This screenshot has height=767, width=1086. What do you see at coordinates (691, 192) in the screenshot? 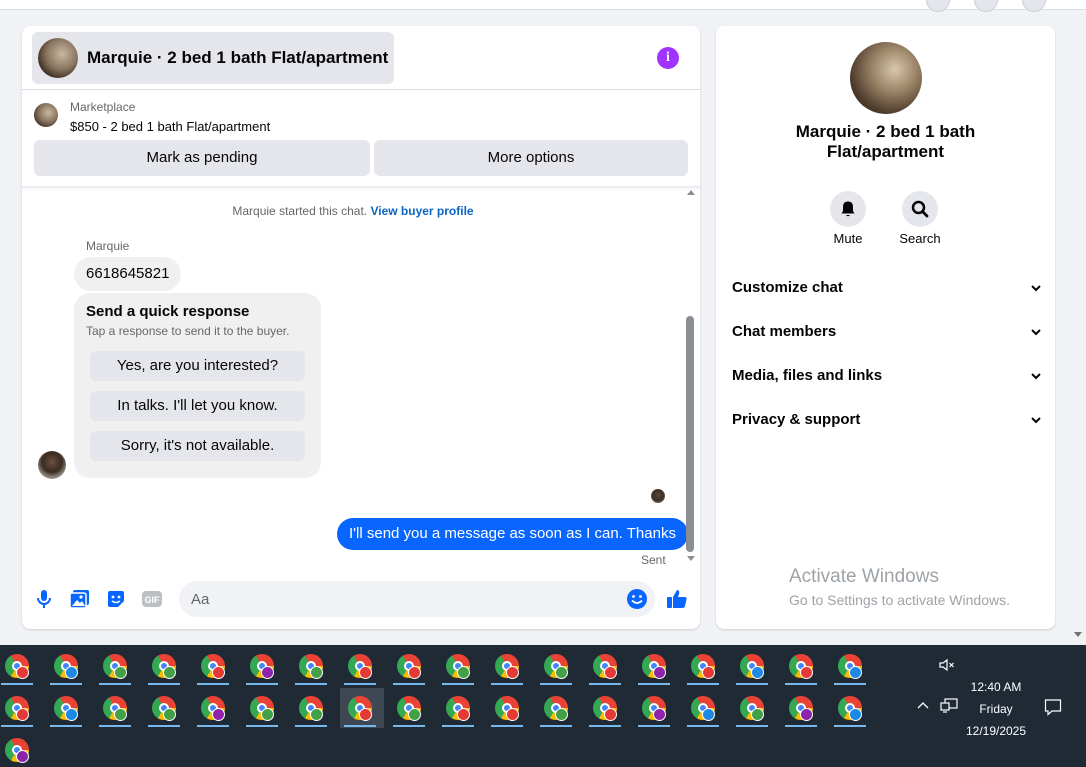
I see `scroll-up-arrow` at bounding box center [691, 192].